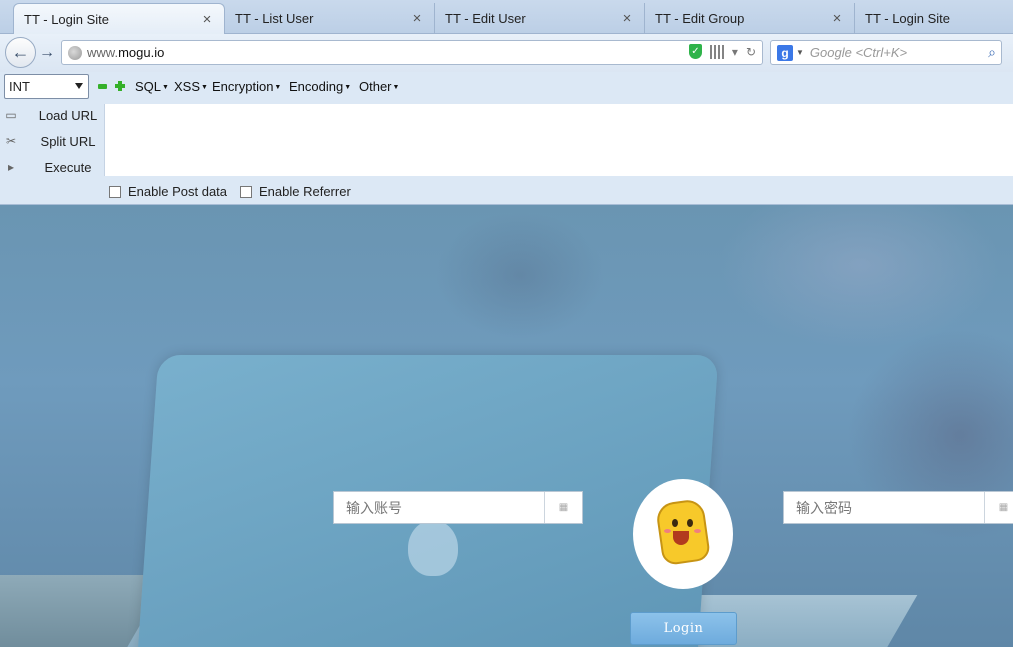 Image resolution: width=1013 pixels, height=647 pixels. Describe the element at coordinates (68, 167) in the screenshot. I see `execute-label: Execute` at that location.